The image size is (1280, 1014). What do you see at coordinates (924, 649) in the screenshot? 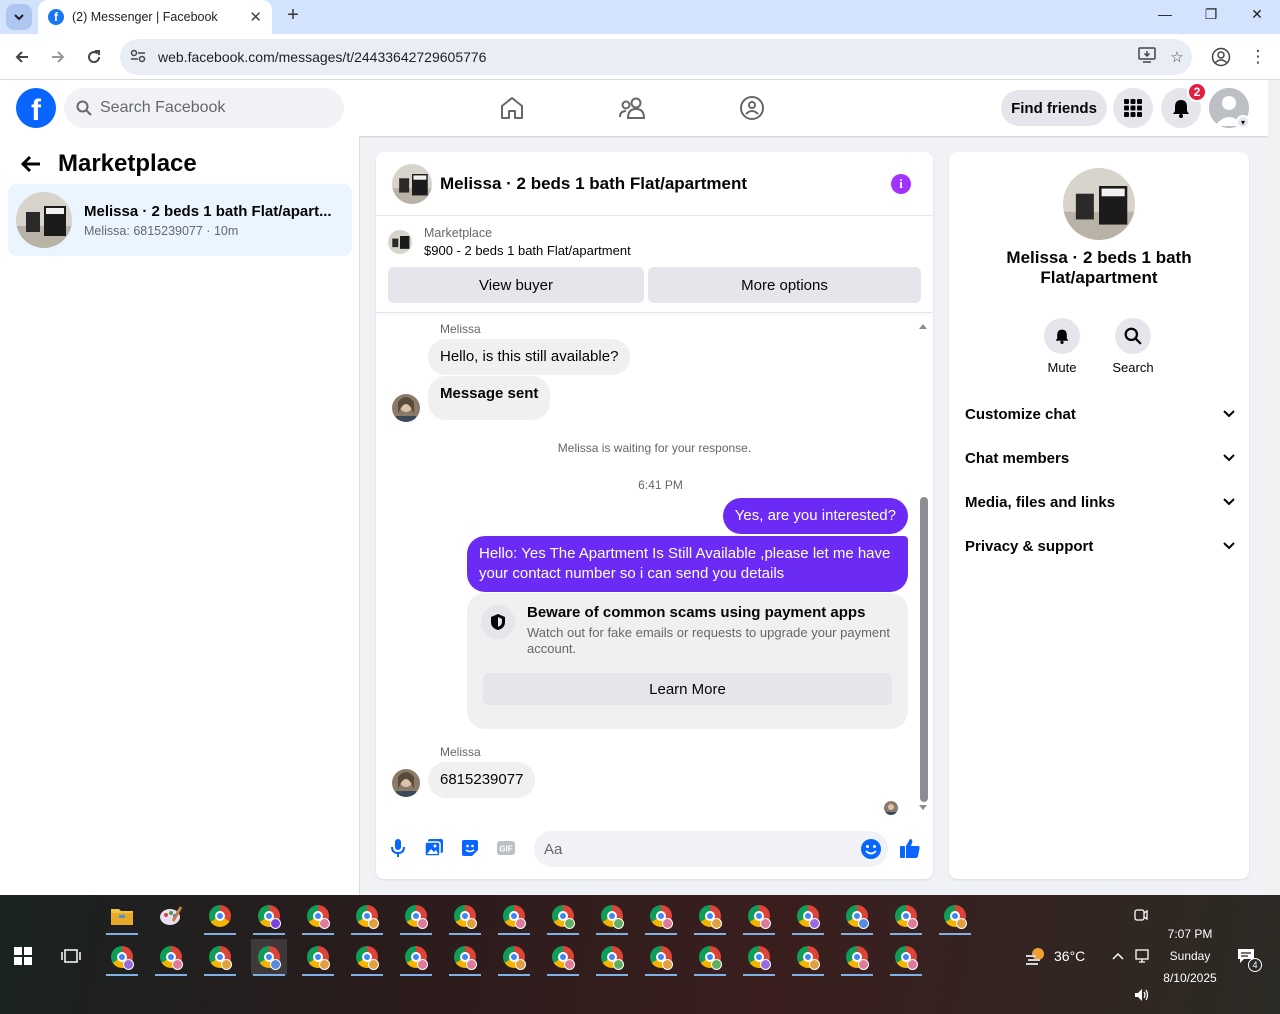
I see `scroll-thumb` at bounding box center [924, 649].